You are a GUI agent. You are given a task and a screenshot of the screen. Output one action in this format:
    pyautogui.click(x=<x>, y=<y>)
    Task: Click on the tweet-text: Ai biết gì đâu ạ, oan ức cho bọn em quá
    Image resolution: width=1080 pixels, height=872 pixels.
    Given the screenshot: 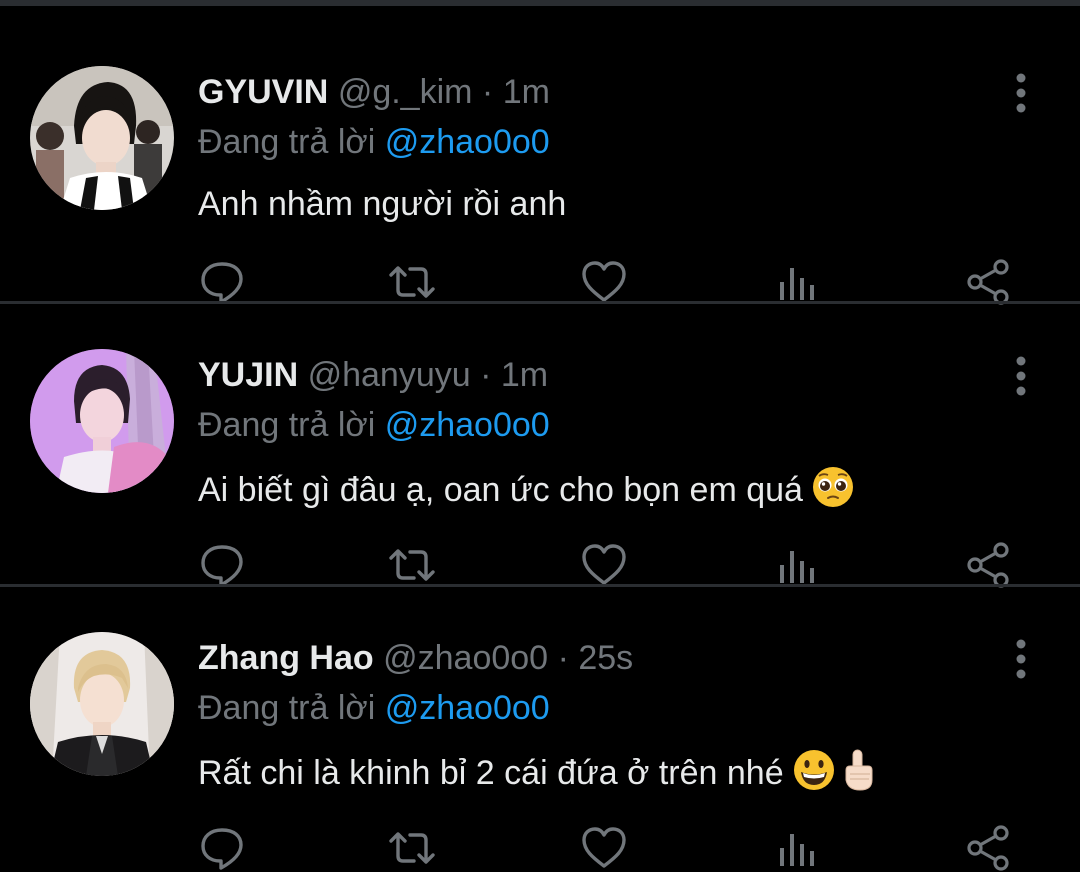 What is the action you would take?
    pyautogui.click(x=526, y=492)
    